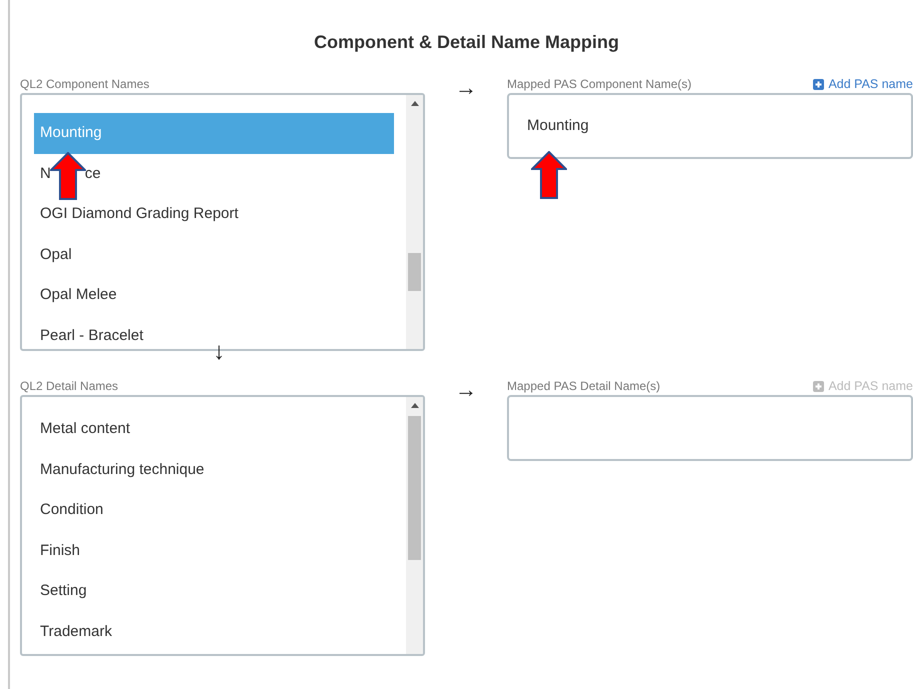 The height and width of the screenshot is (689, 913). Describe the element at coordinates (558, 125) in the screenshot. I see `mapped-name: Mounting` at that location.